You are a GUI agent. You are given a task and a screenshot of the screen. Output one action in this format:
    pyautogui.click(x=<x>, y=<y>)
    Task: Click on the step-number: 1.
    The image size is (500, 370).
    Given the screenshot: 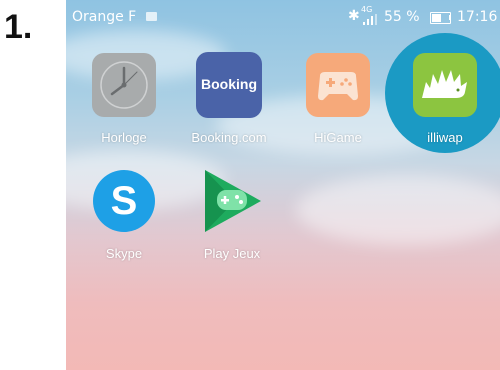 What is the action you would take?
    pyautogui.click(x=18, y=27)
    